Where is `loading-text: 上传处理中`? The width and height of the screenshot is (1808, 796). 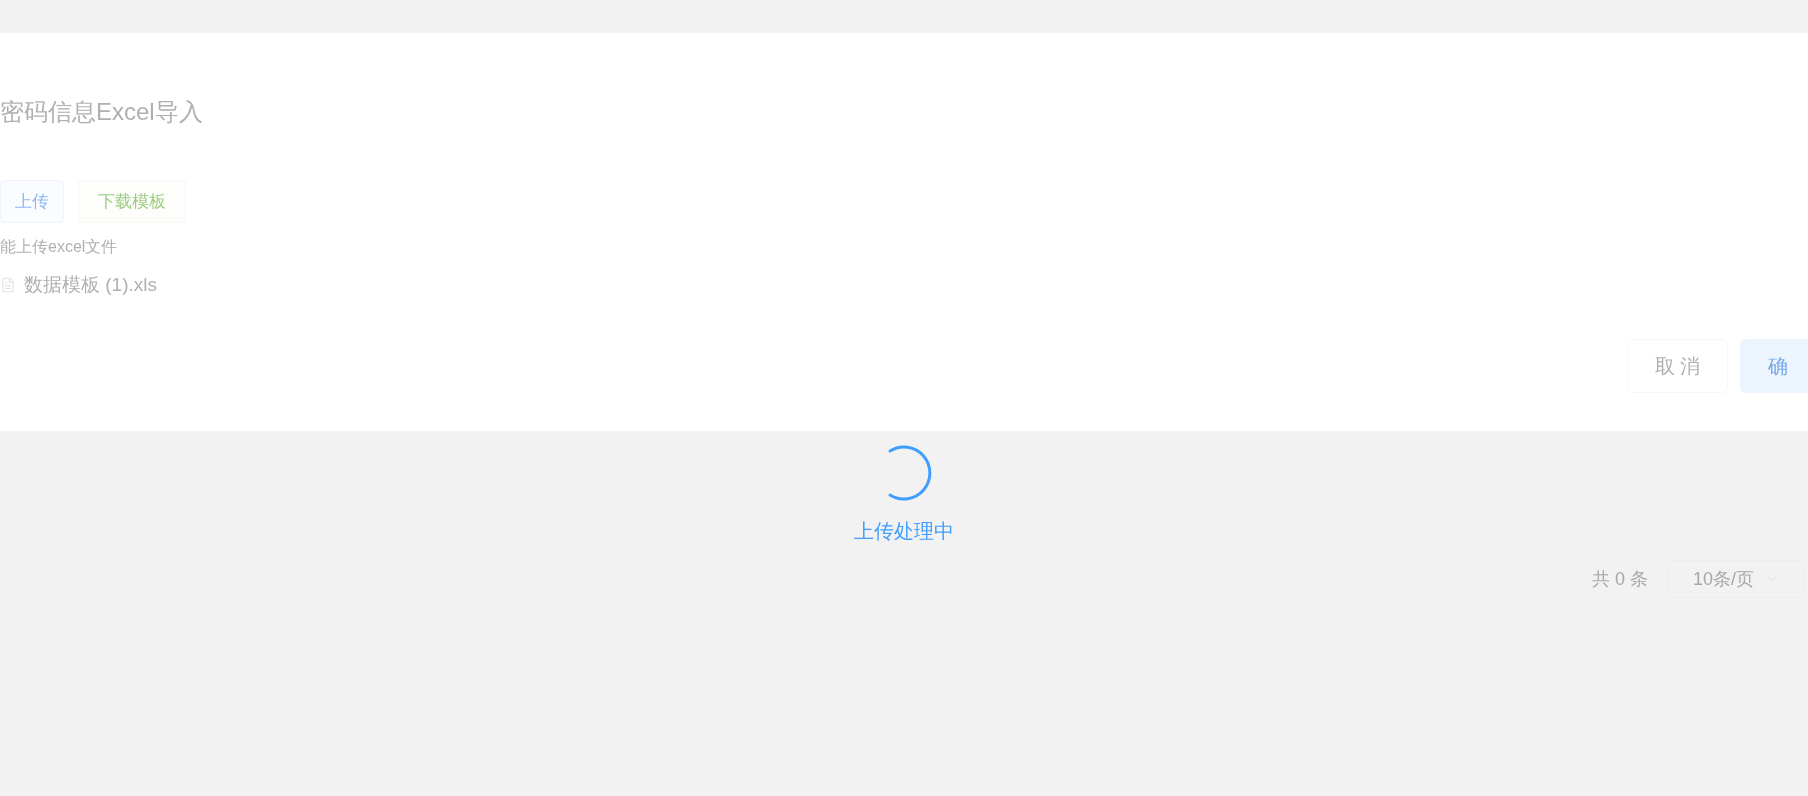 loading-text: 上传处理中 is located at coordinates (904, 531).